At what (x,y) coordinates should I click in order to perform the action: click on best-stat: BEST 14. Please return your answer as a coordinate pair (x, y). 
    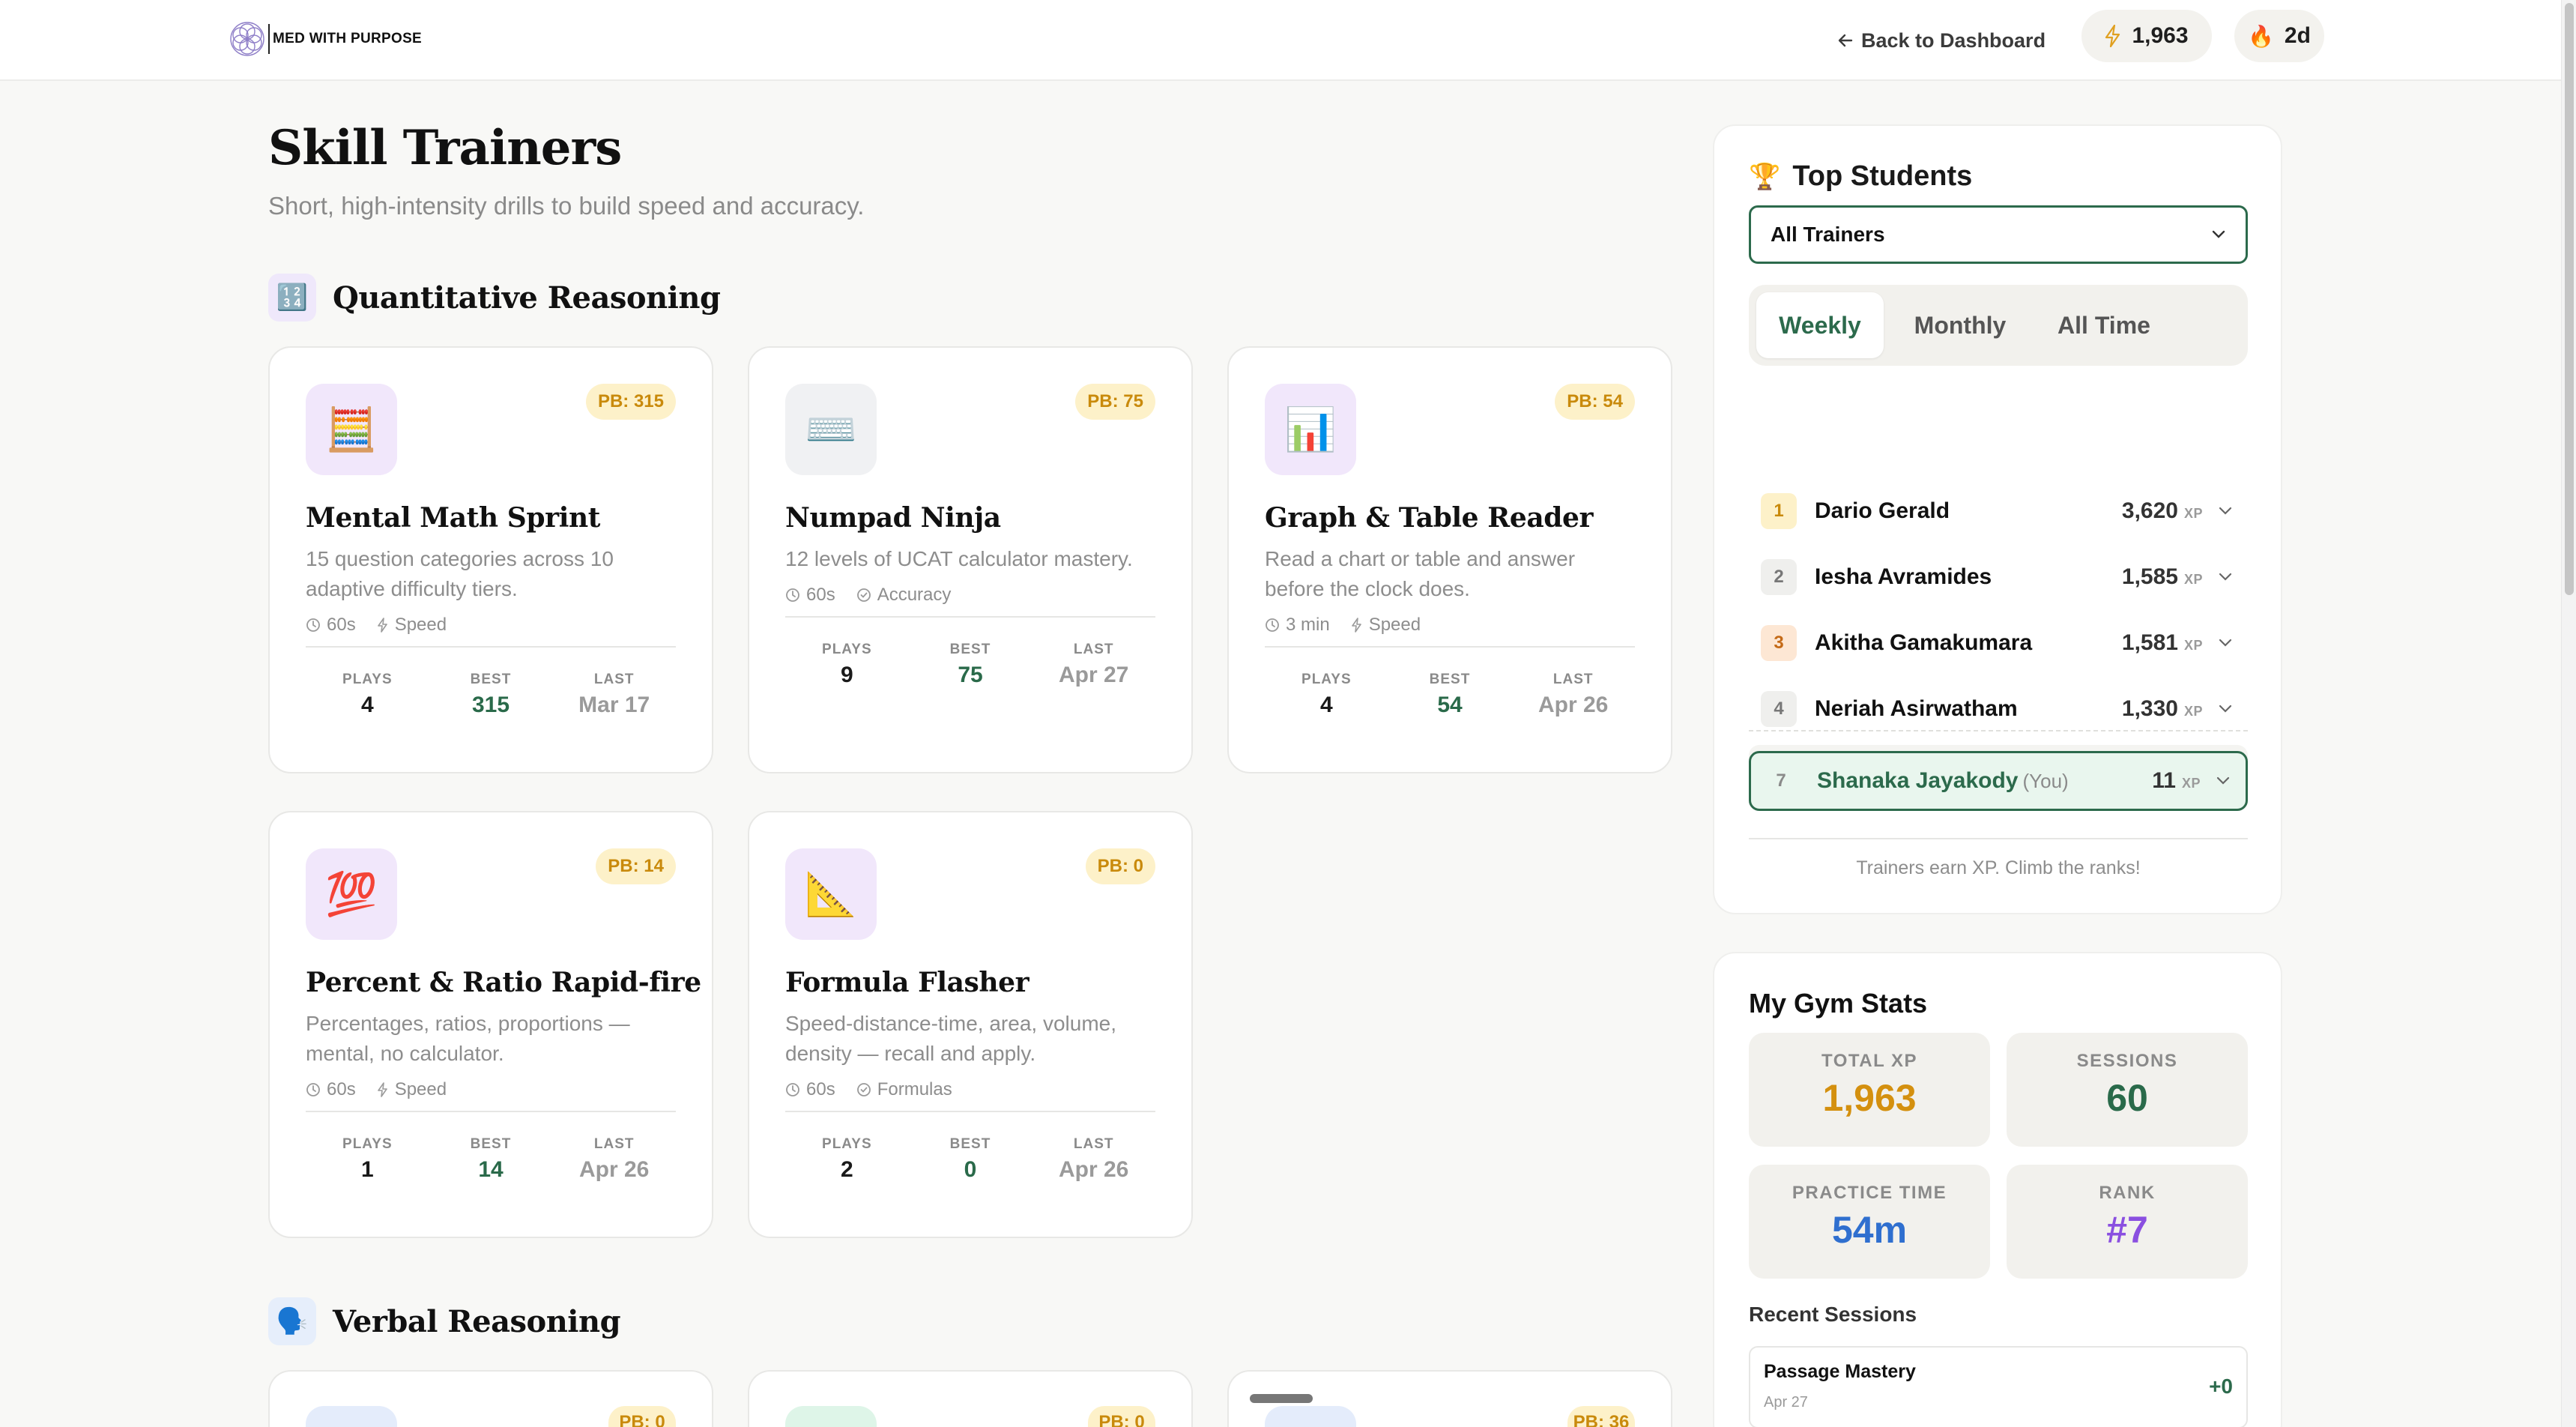
    Looking at the image, I should click on (491, 1159).